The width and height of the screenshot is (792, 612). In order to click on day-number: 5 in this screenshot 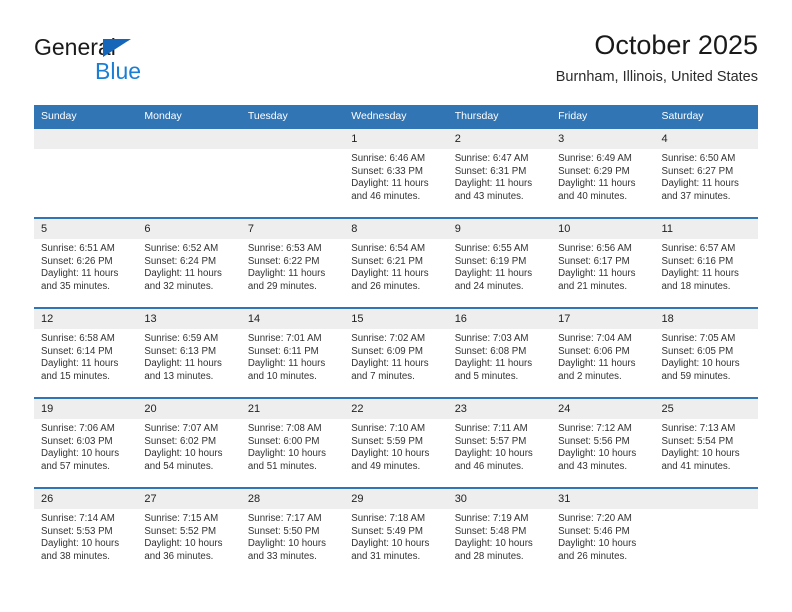, I will do `click(86, 229)`.